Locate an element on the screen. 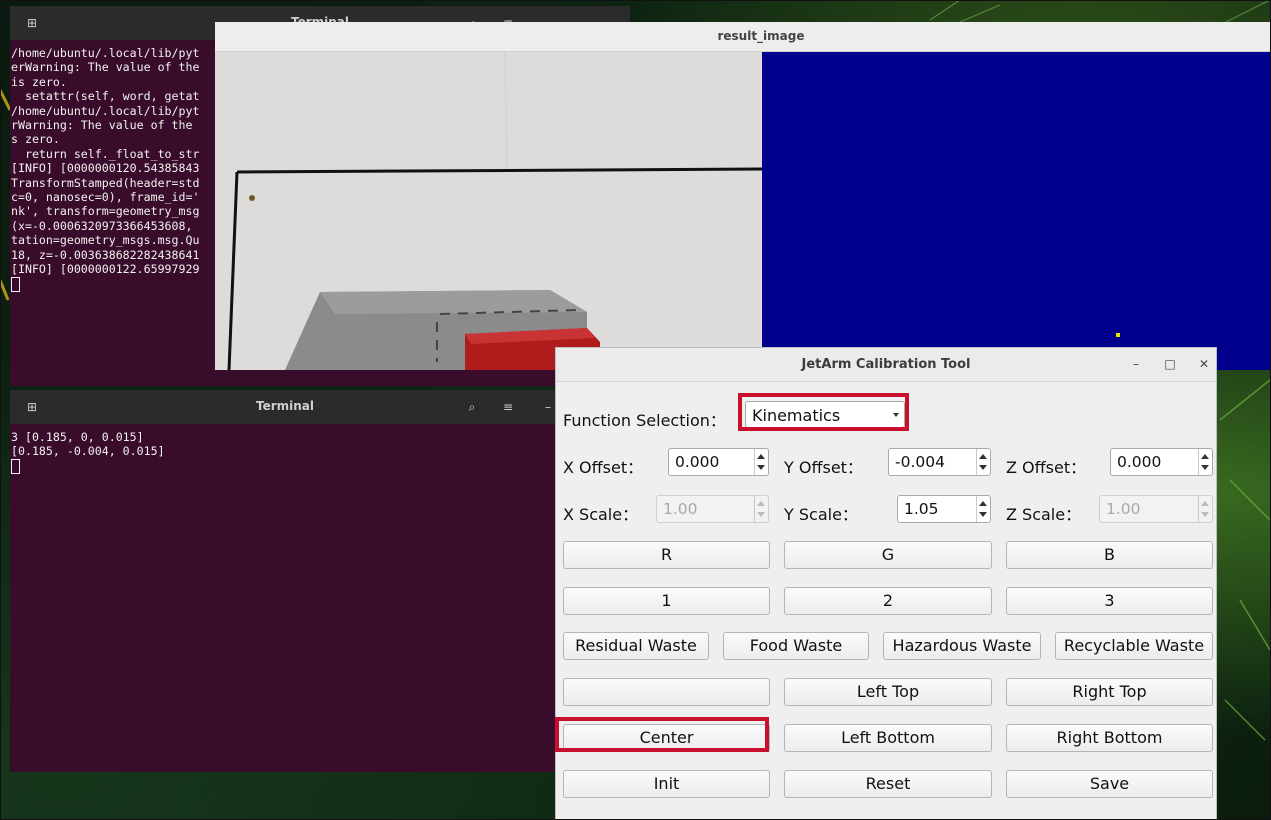  reset-button: Reset is located at coordinates (888, 784).